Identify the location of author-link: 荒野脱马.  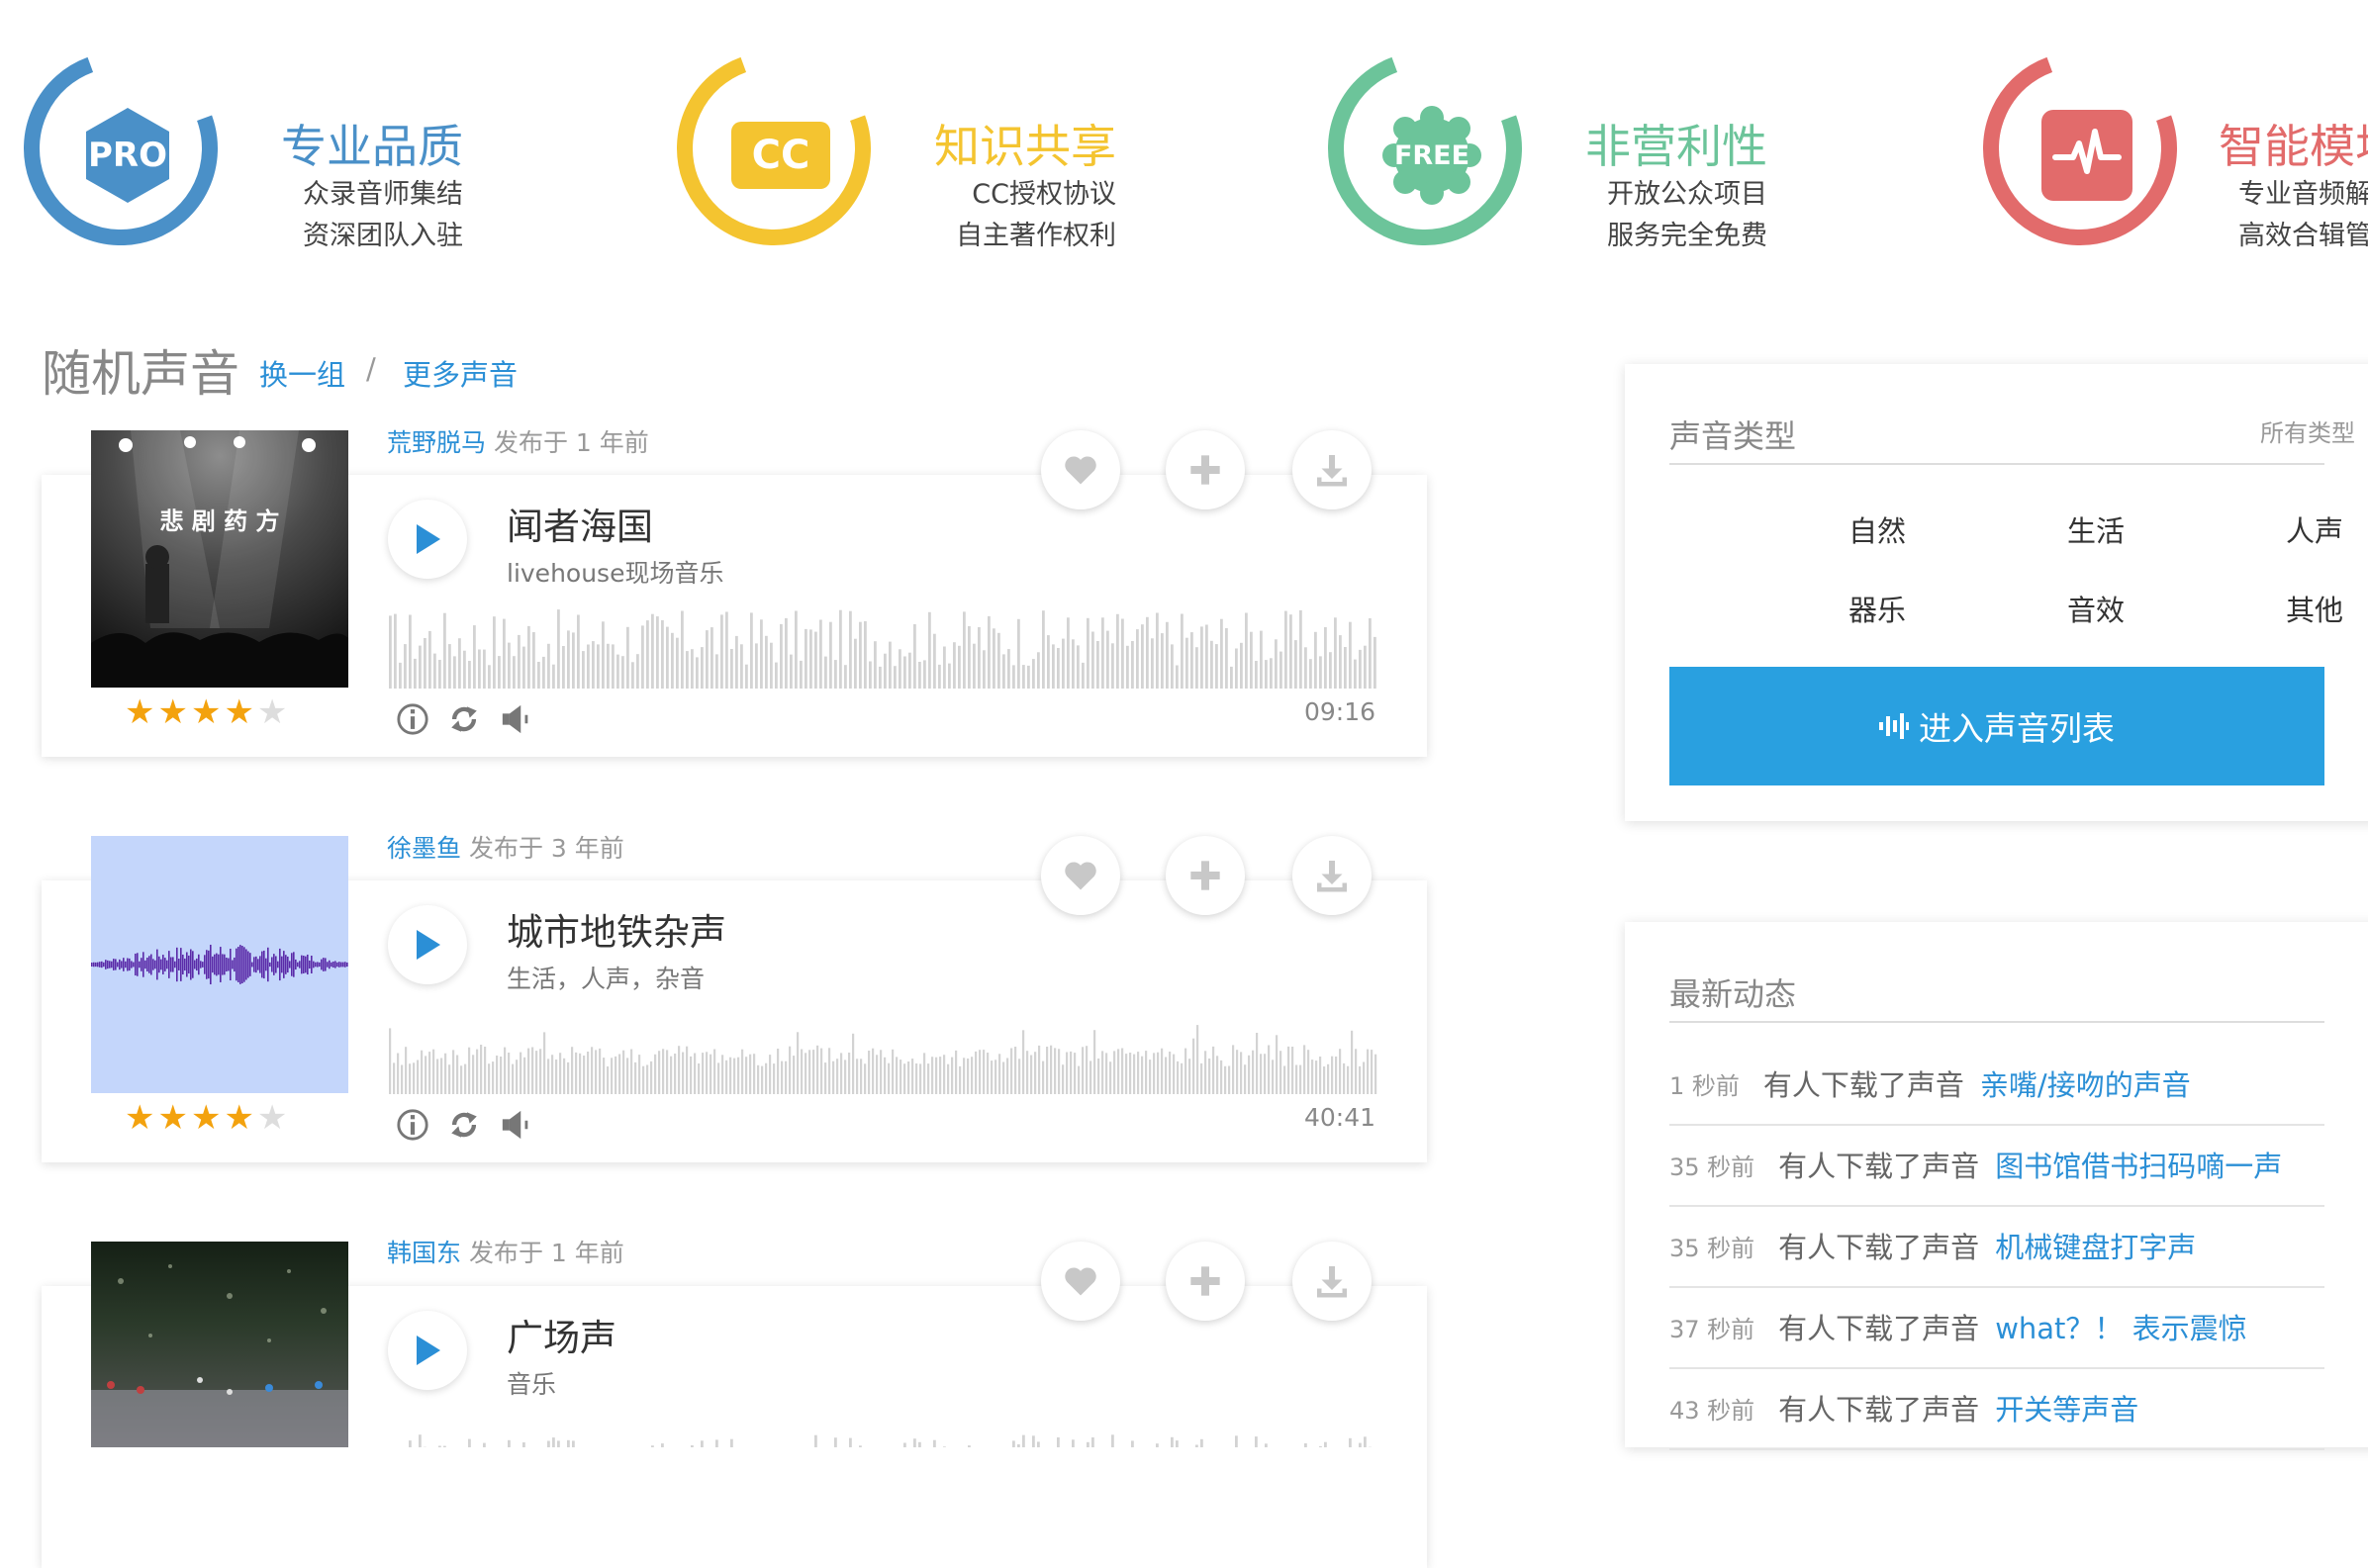
(437, 442).